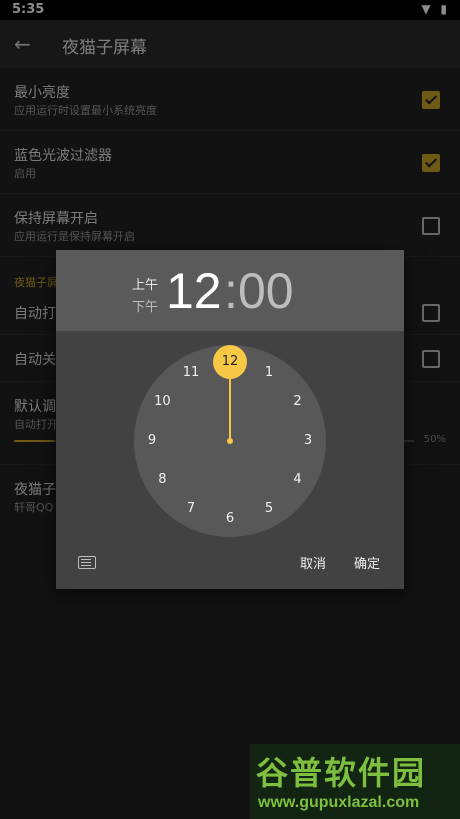 The image size is (460, 819). I want to click on clock-number: 8, so click(162, 480).